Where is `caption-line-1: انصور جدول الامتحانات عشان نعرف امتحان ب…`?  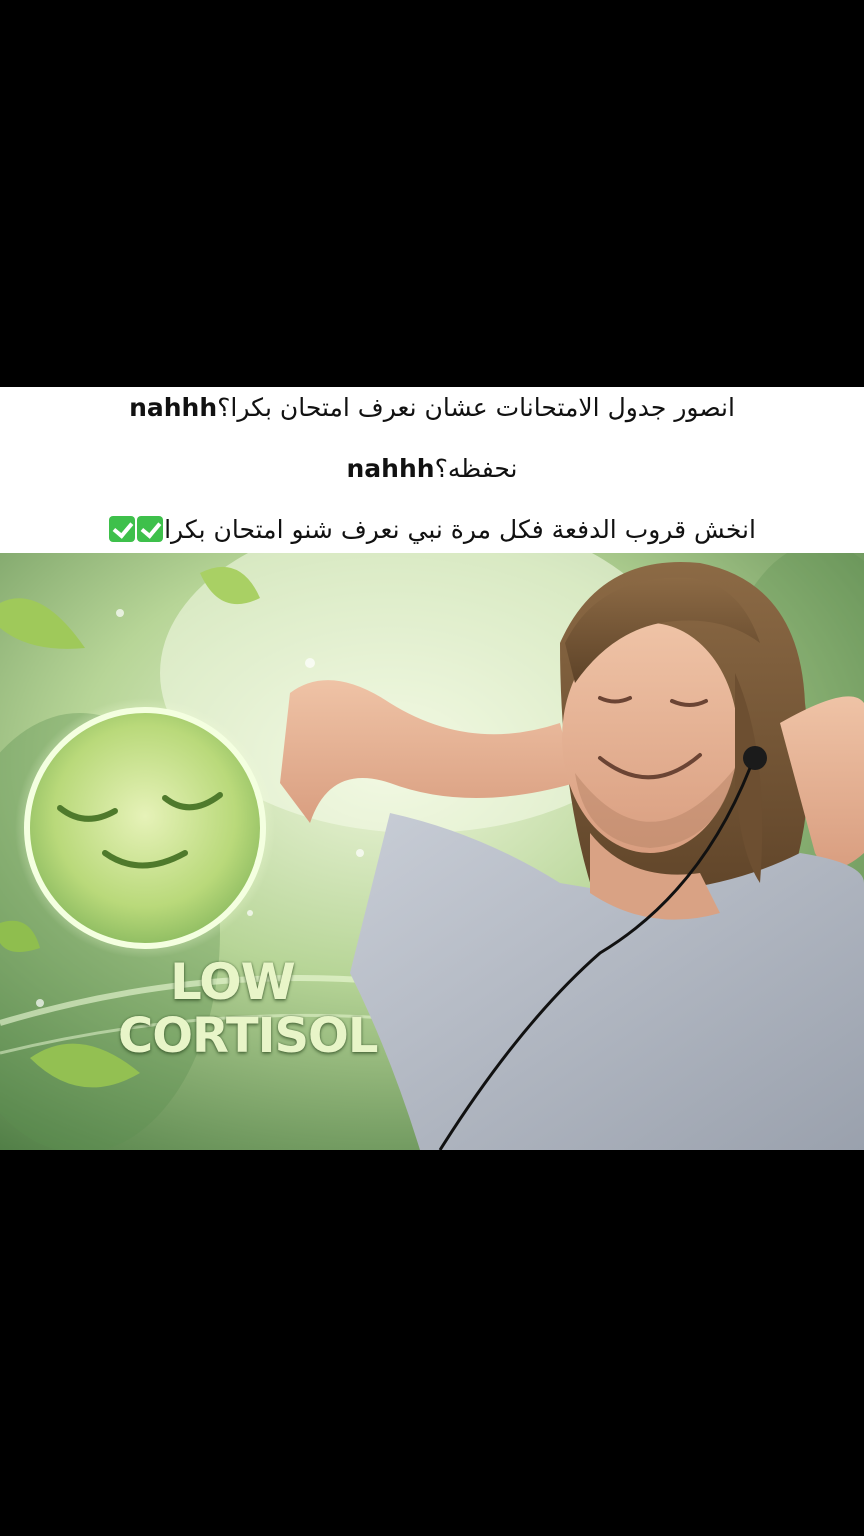
caption-line-1: انصور جدول الامتحانات عشان نعرف امتحان ب… is located at coordinates (432, 408).